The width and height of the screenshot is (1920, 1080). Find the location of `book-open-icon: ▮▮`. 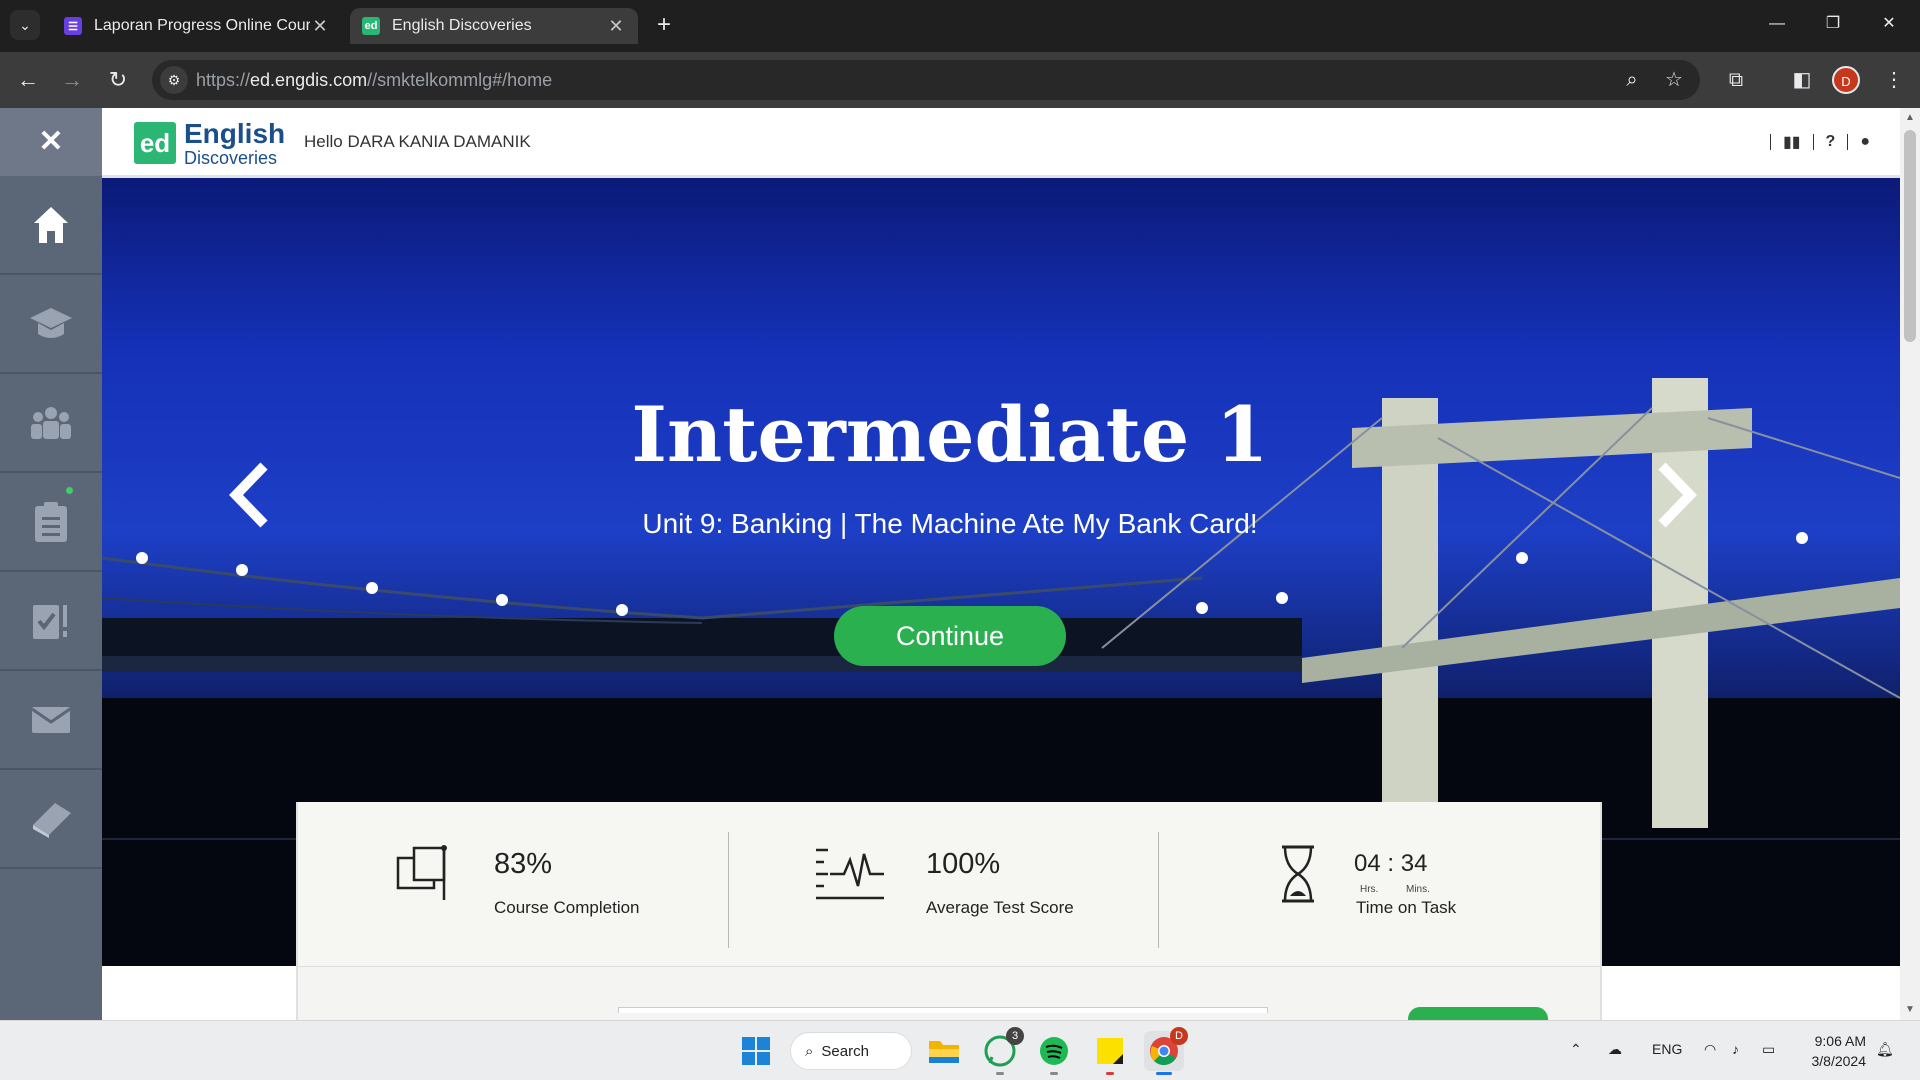

book-open-icon: ▮▮ is located at coordinates (1792, 142).